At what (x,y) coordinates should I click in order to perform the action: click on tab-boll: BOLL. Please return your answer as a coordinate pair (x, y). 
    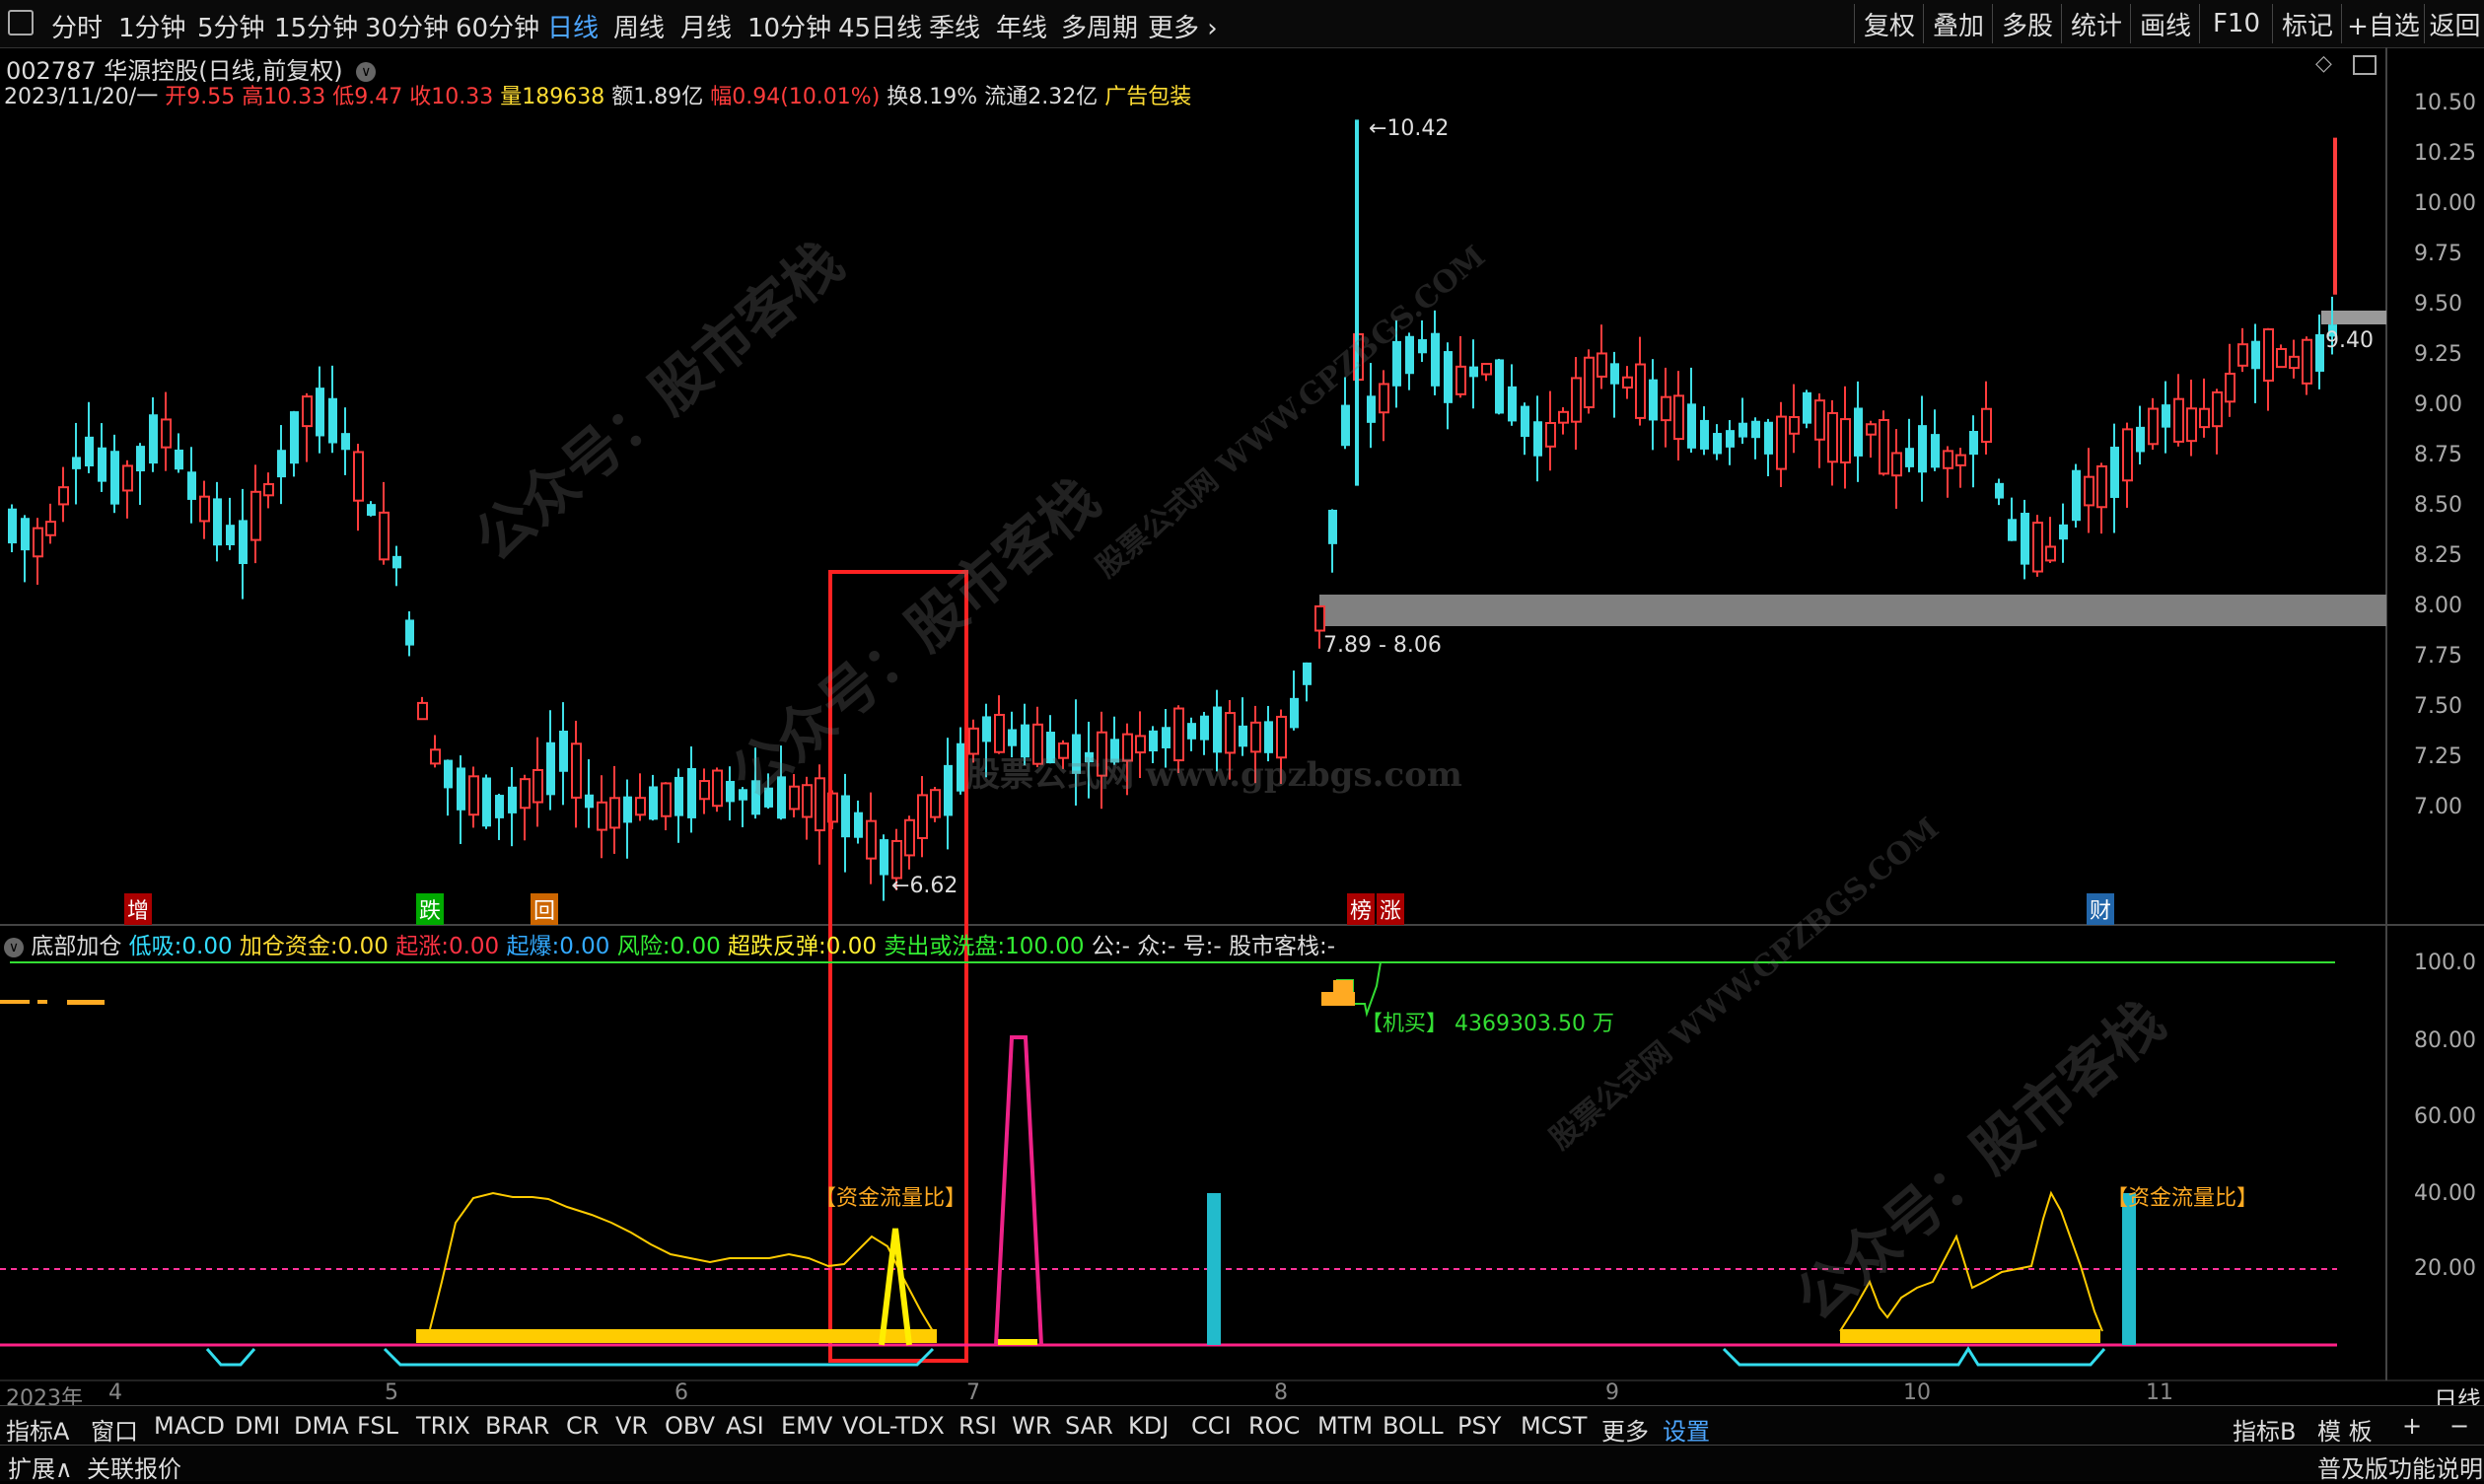
    Looking at the image, I should click on (1413, 1426).